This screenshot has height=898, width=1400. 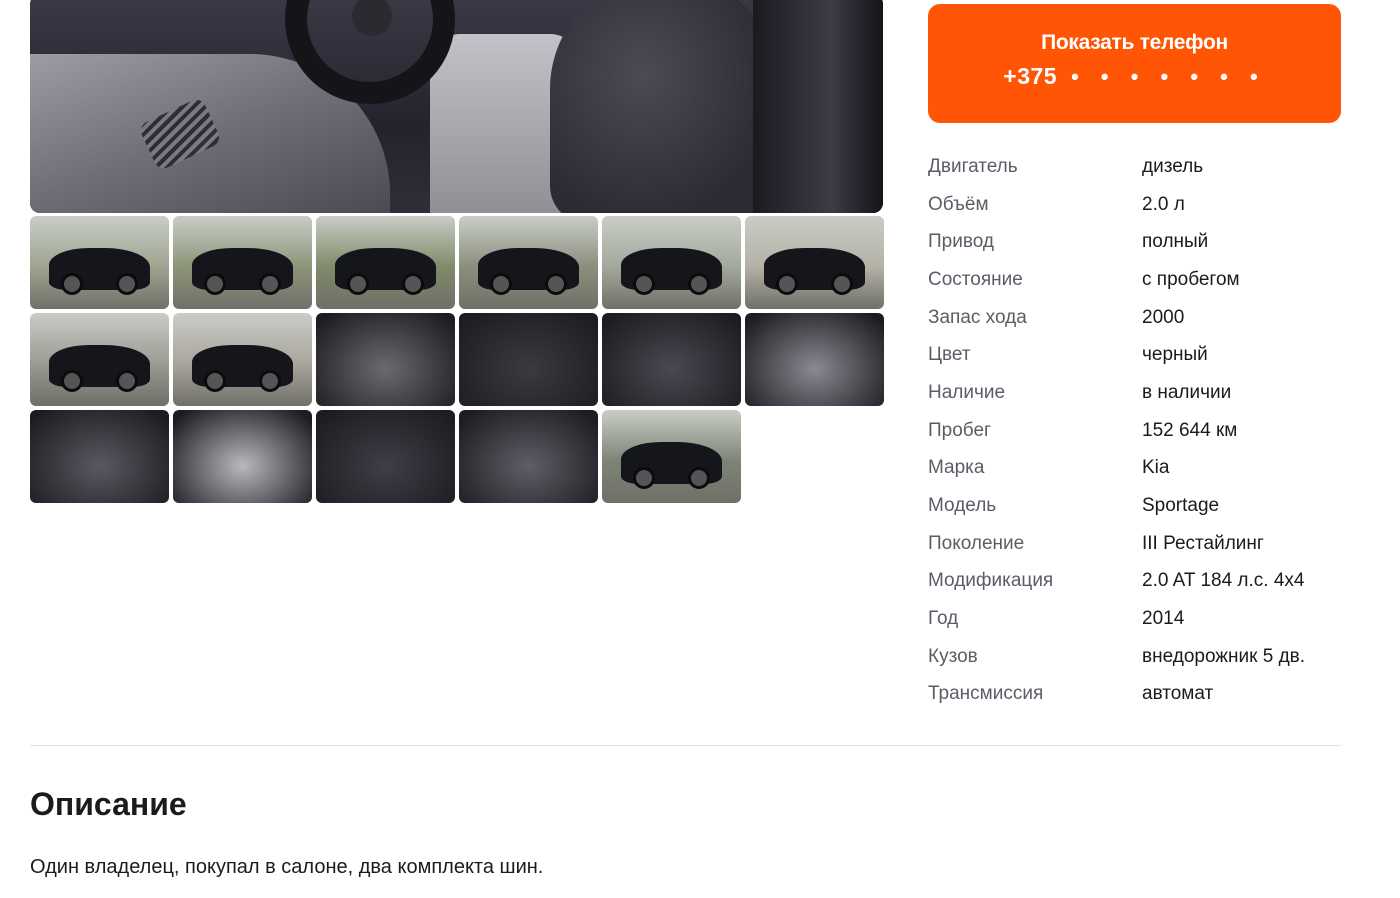 What do you see at coordinates (1181, 506) in the screenshot?
I see `spec-value: Sportage` at bounding box center [1181, 506].